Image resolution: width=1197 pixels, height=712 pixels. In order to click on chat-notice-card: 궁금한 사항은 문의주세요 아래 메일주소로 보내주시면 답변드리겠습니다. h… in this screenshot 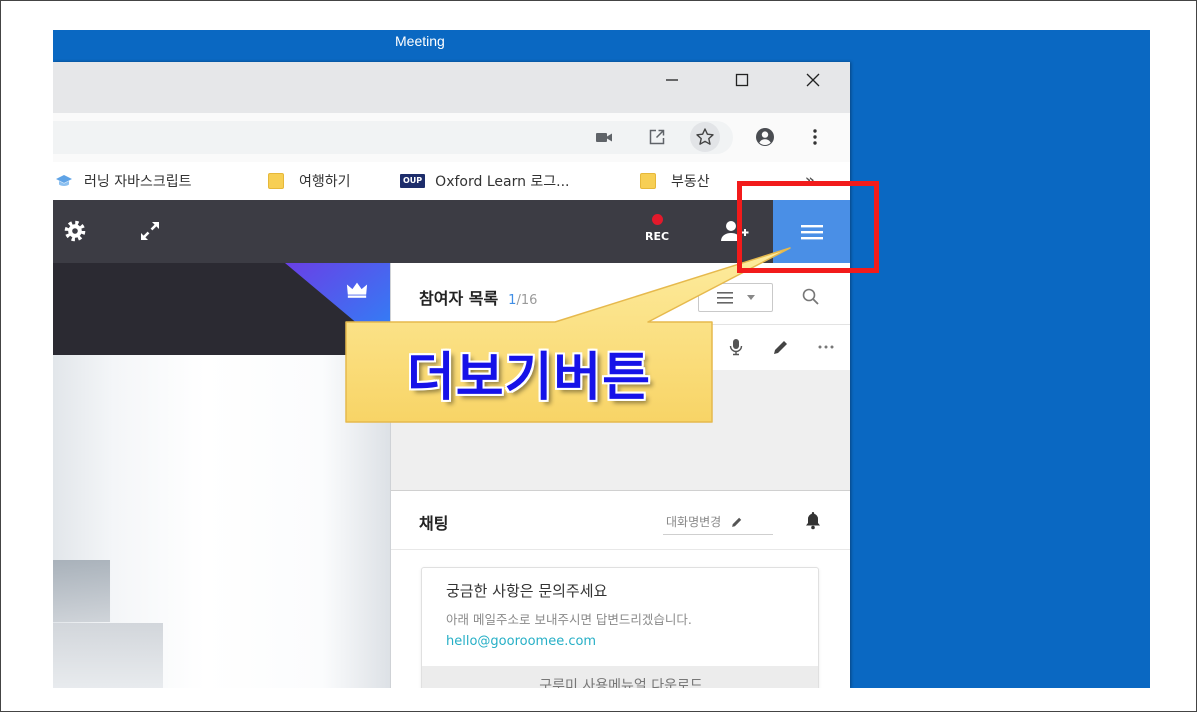, I will do `click(620, 627)`.